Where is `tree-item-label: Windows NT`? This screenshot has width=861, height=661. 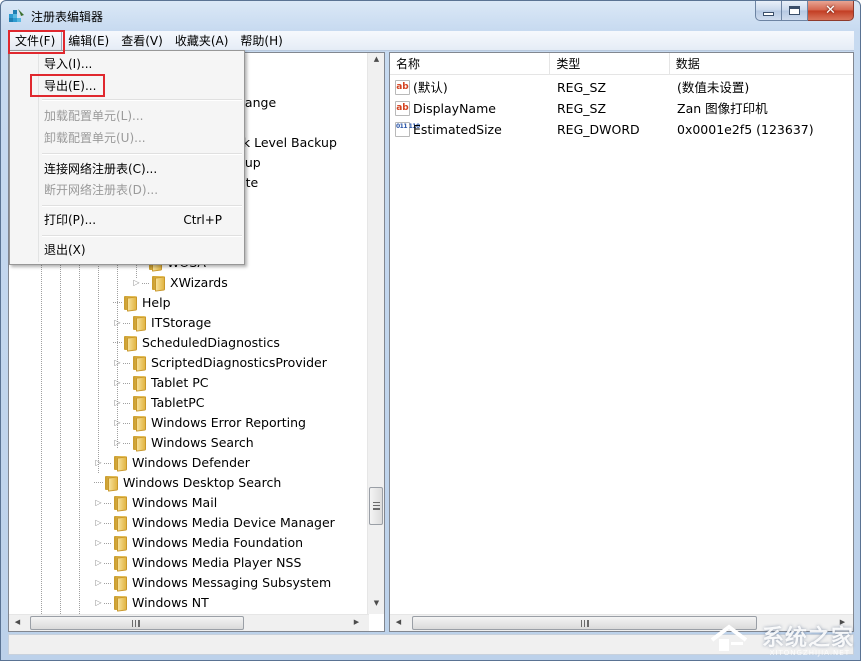
tree-item-label: Windows NT is located at coordinates (170, 602).